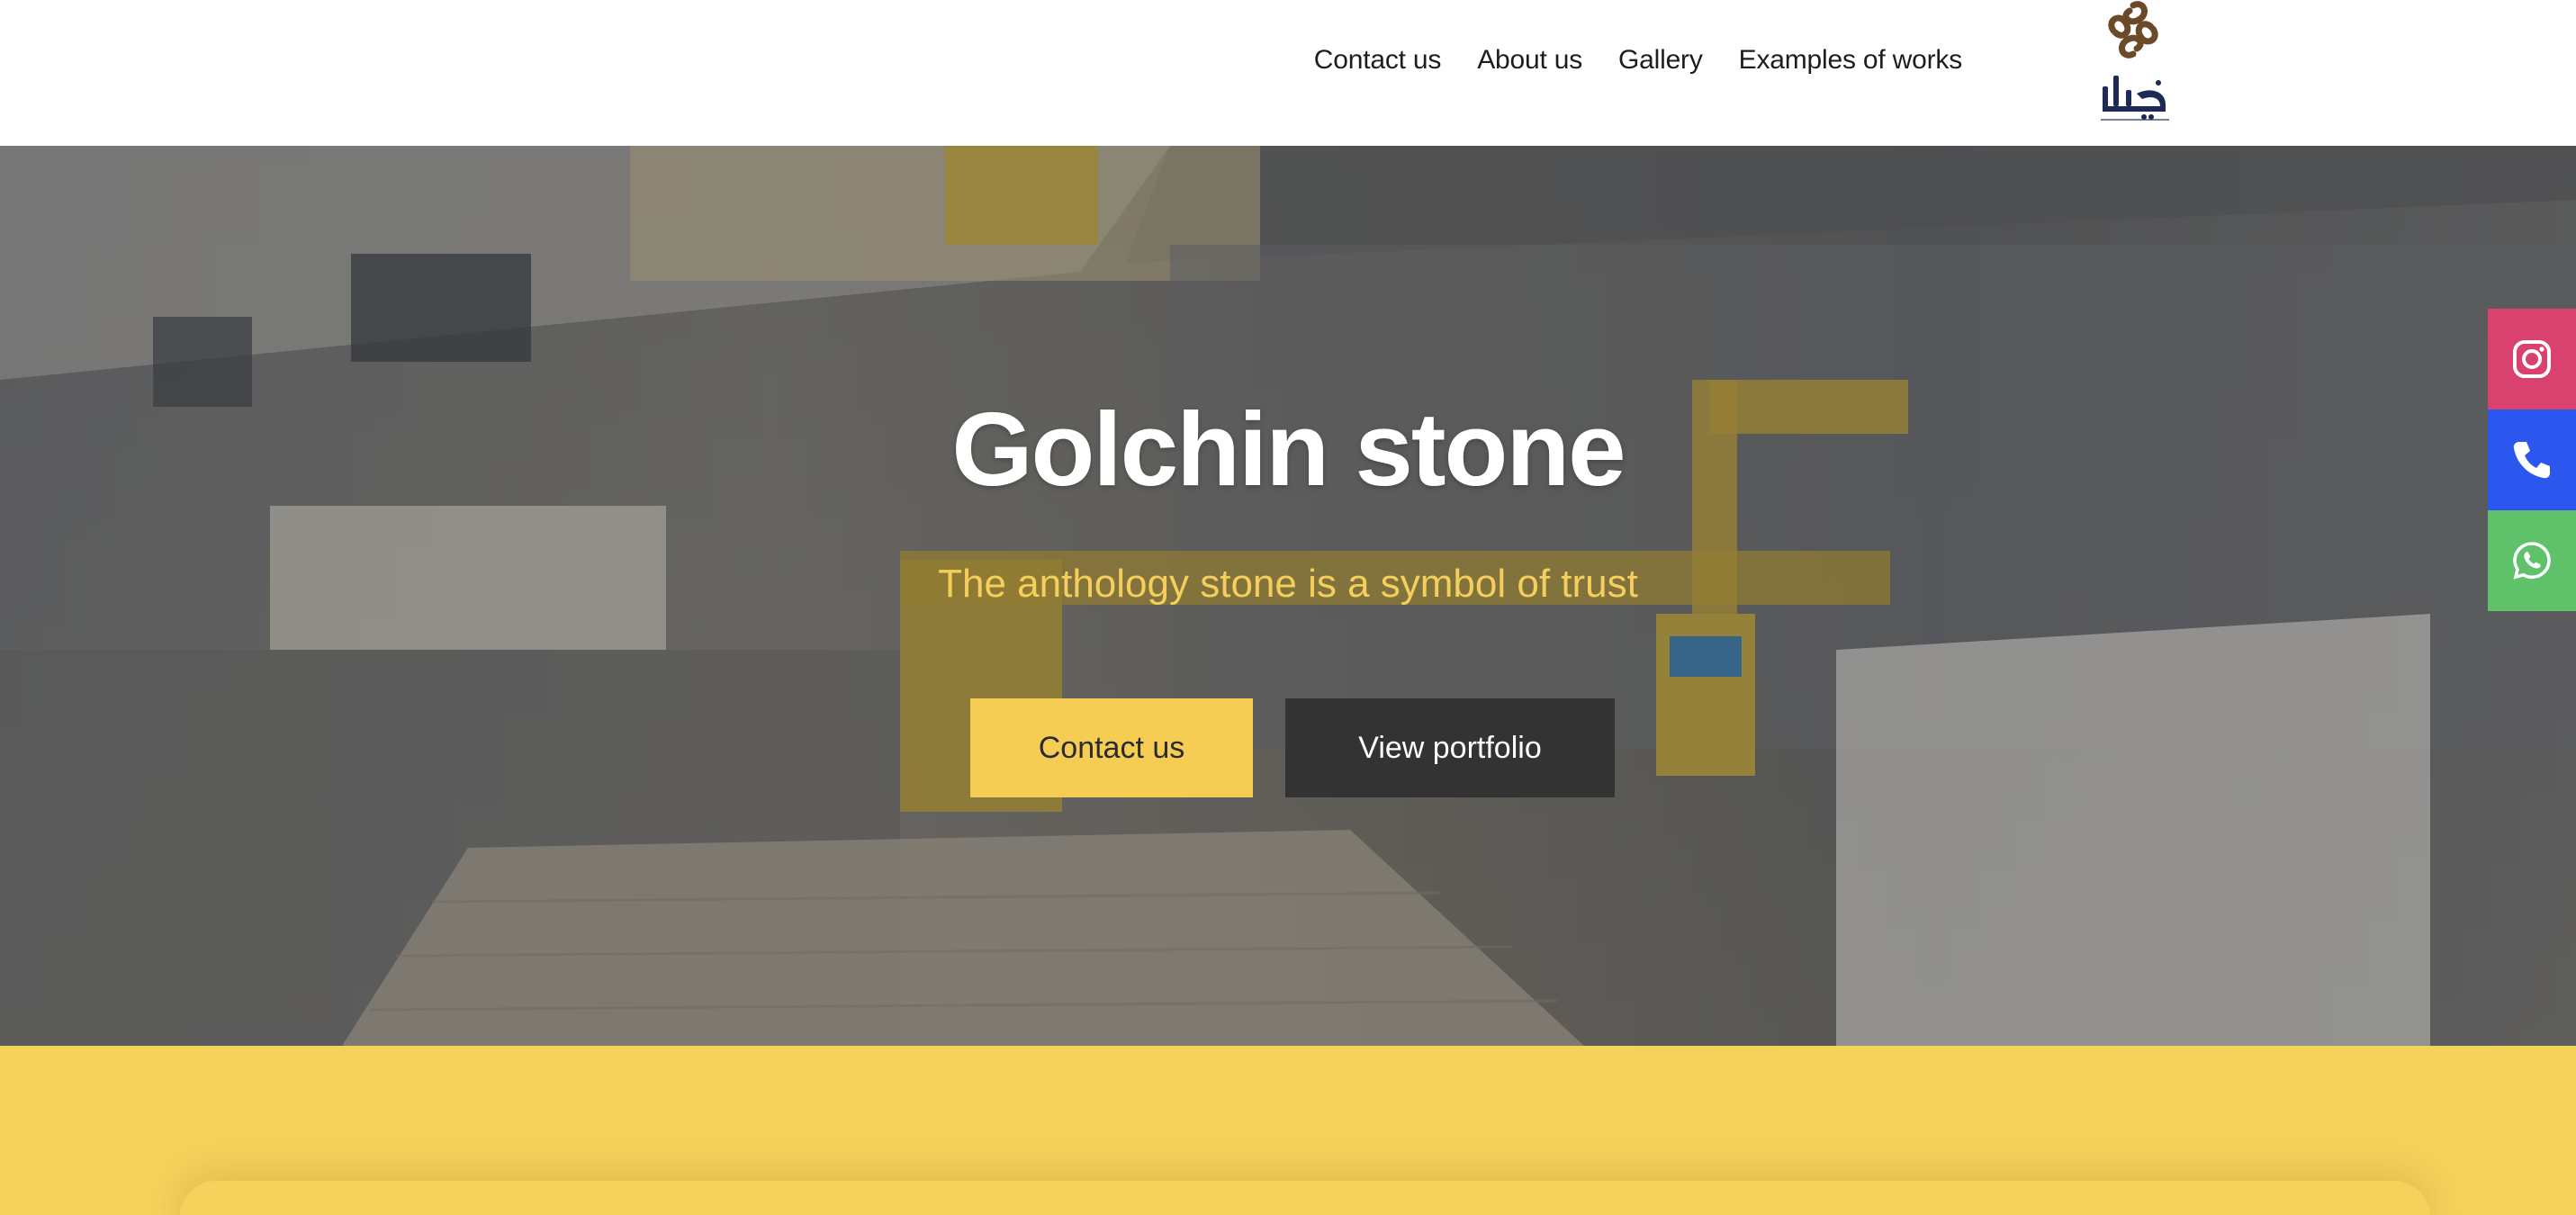 This screenshot has width=2576, height=1215. I want to click on view-portfolio-button: View portfolio, so click(1450, 747).